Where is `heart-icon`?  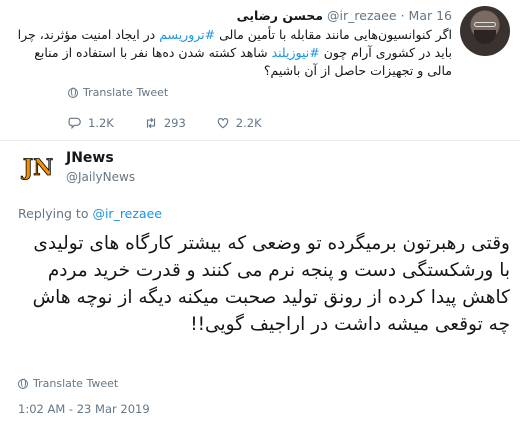 heart-icon is located at coordinates (223, 123).